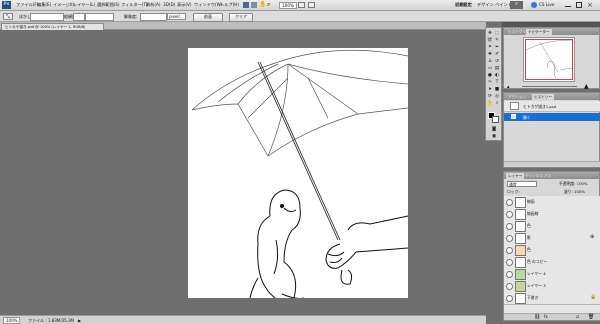 The height and width of the screenshot is (324, 600). Describe the element at coordinates (522, 184) in the screenshot. I see `blend-mode-select: 通常` at that location.